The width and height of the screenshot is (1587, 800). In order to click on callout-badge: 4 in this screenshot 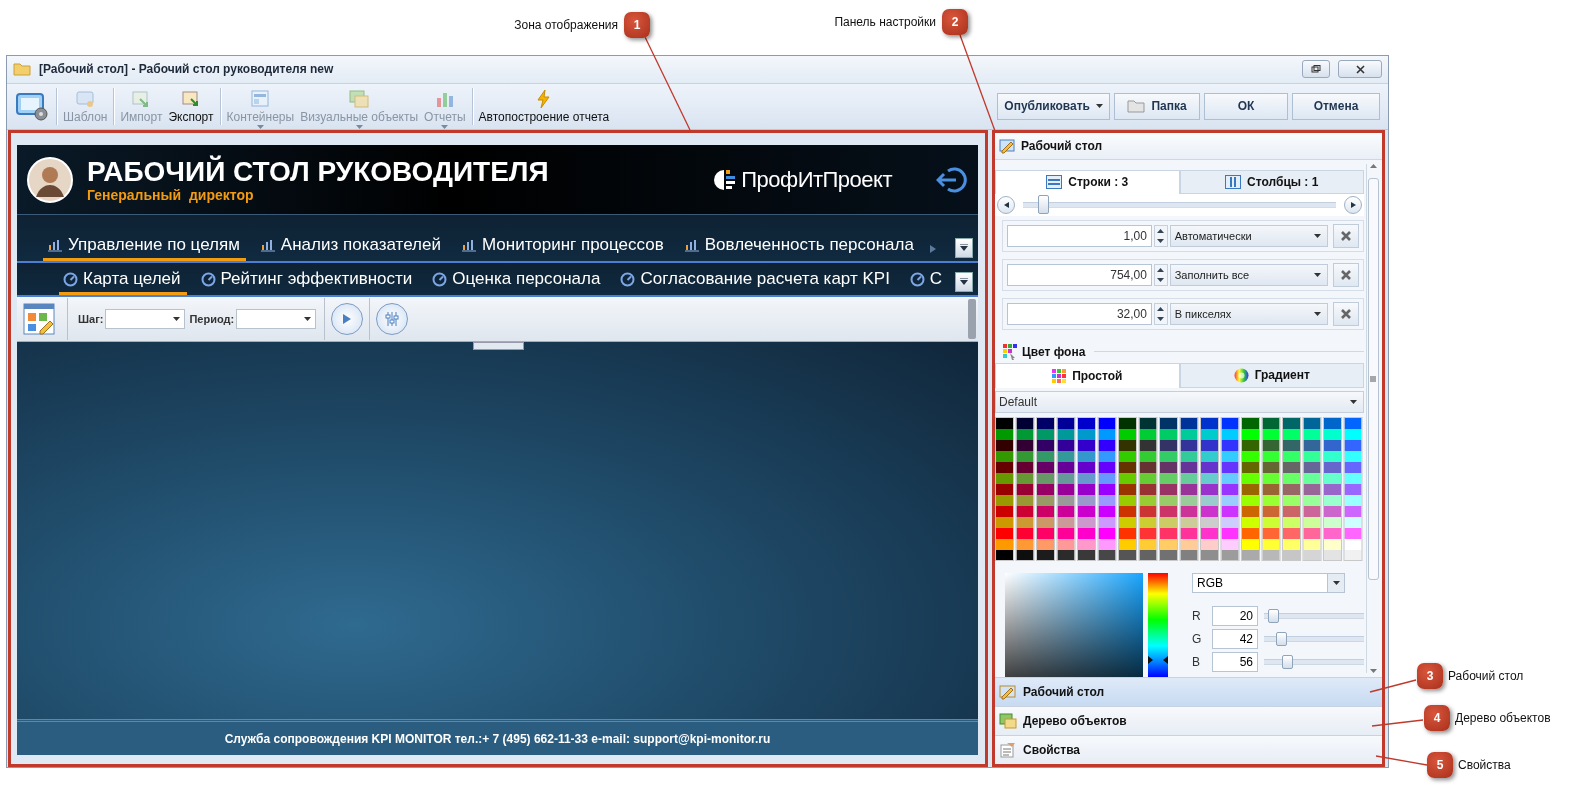, I will do `click(1437, 718)`.